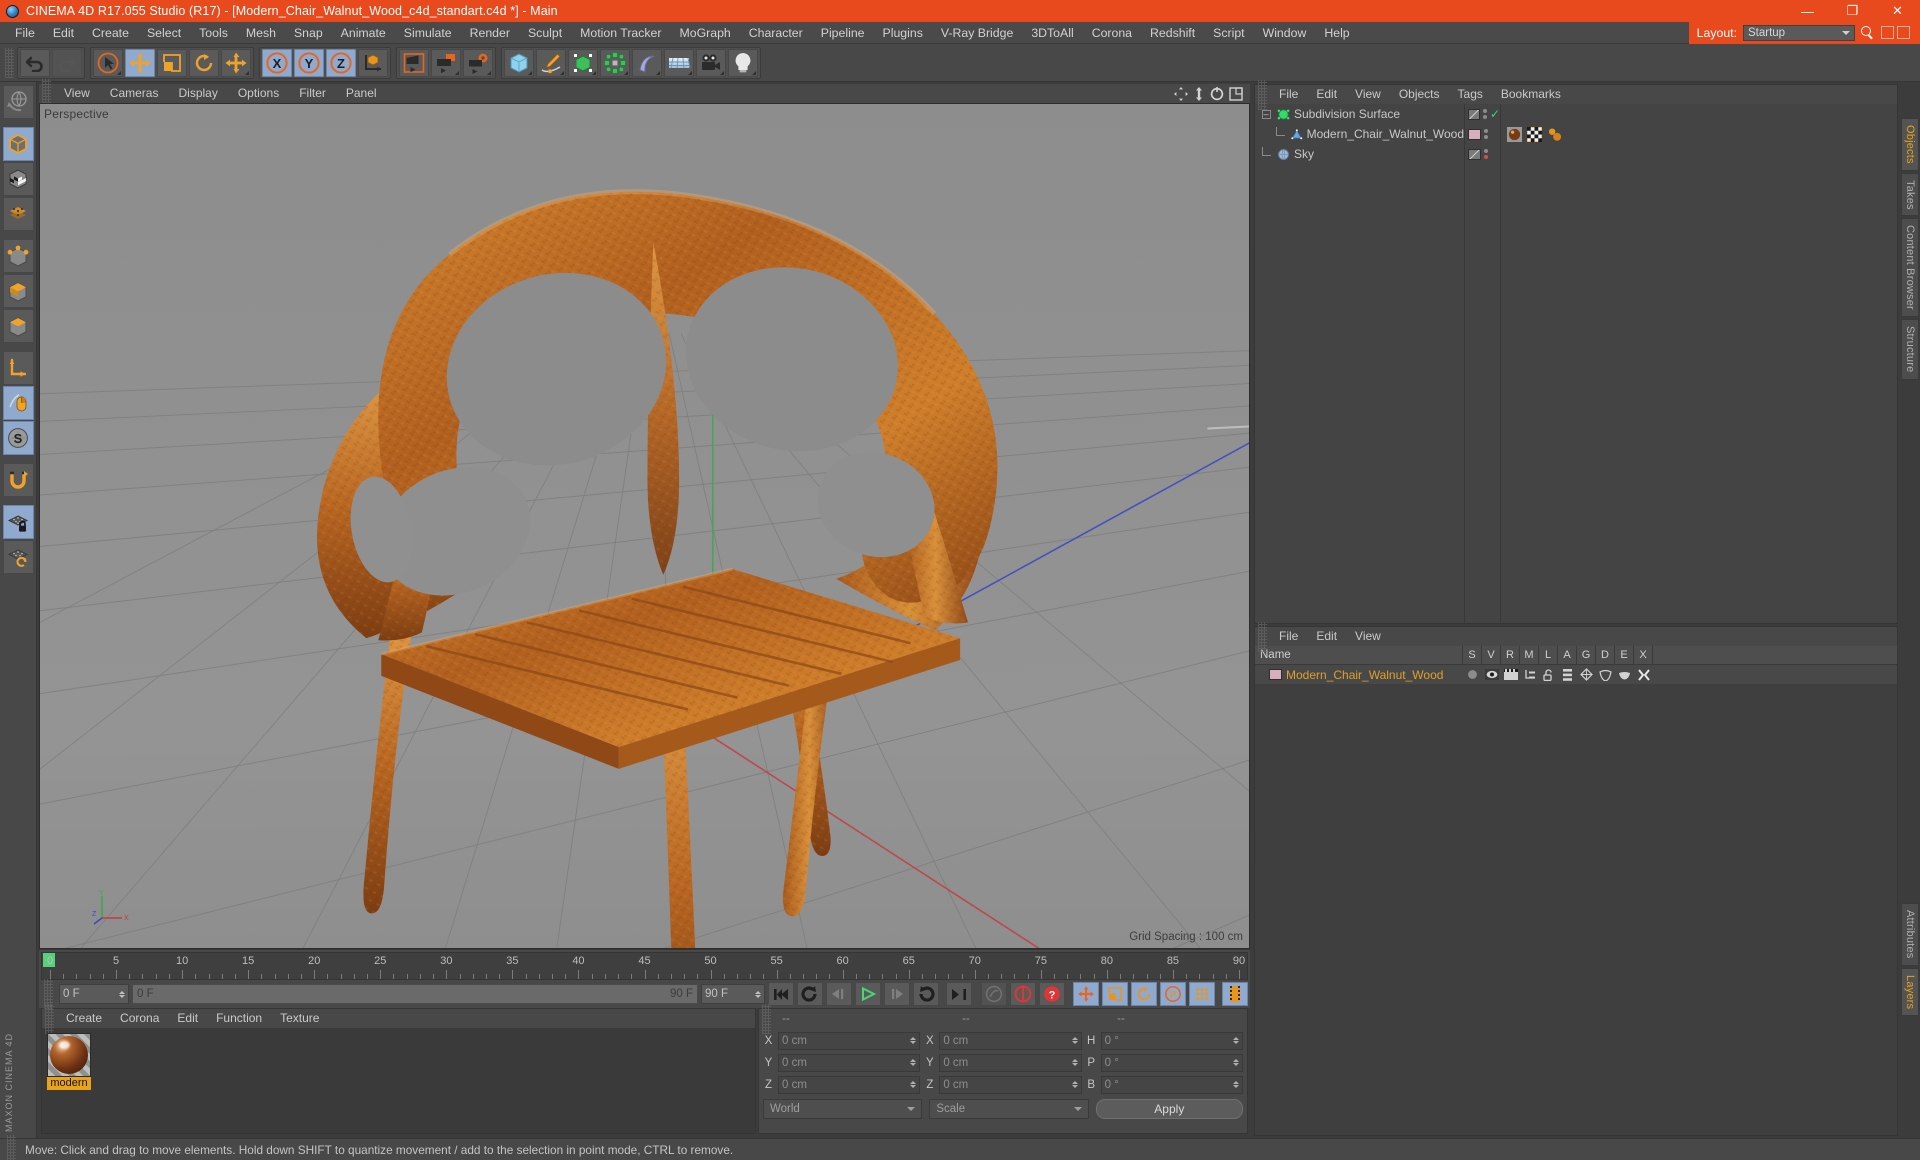  I want to click on rotation-key-icon, so click(1144, 994).